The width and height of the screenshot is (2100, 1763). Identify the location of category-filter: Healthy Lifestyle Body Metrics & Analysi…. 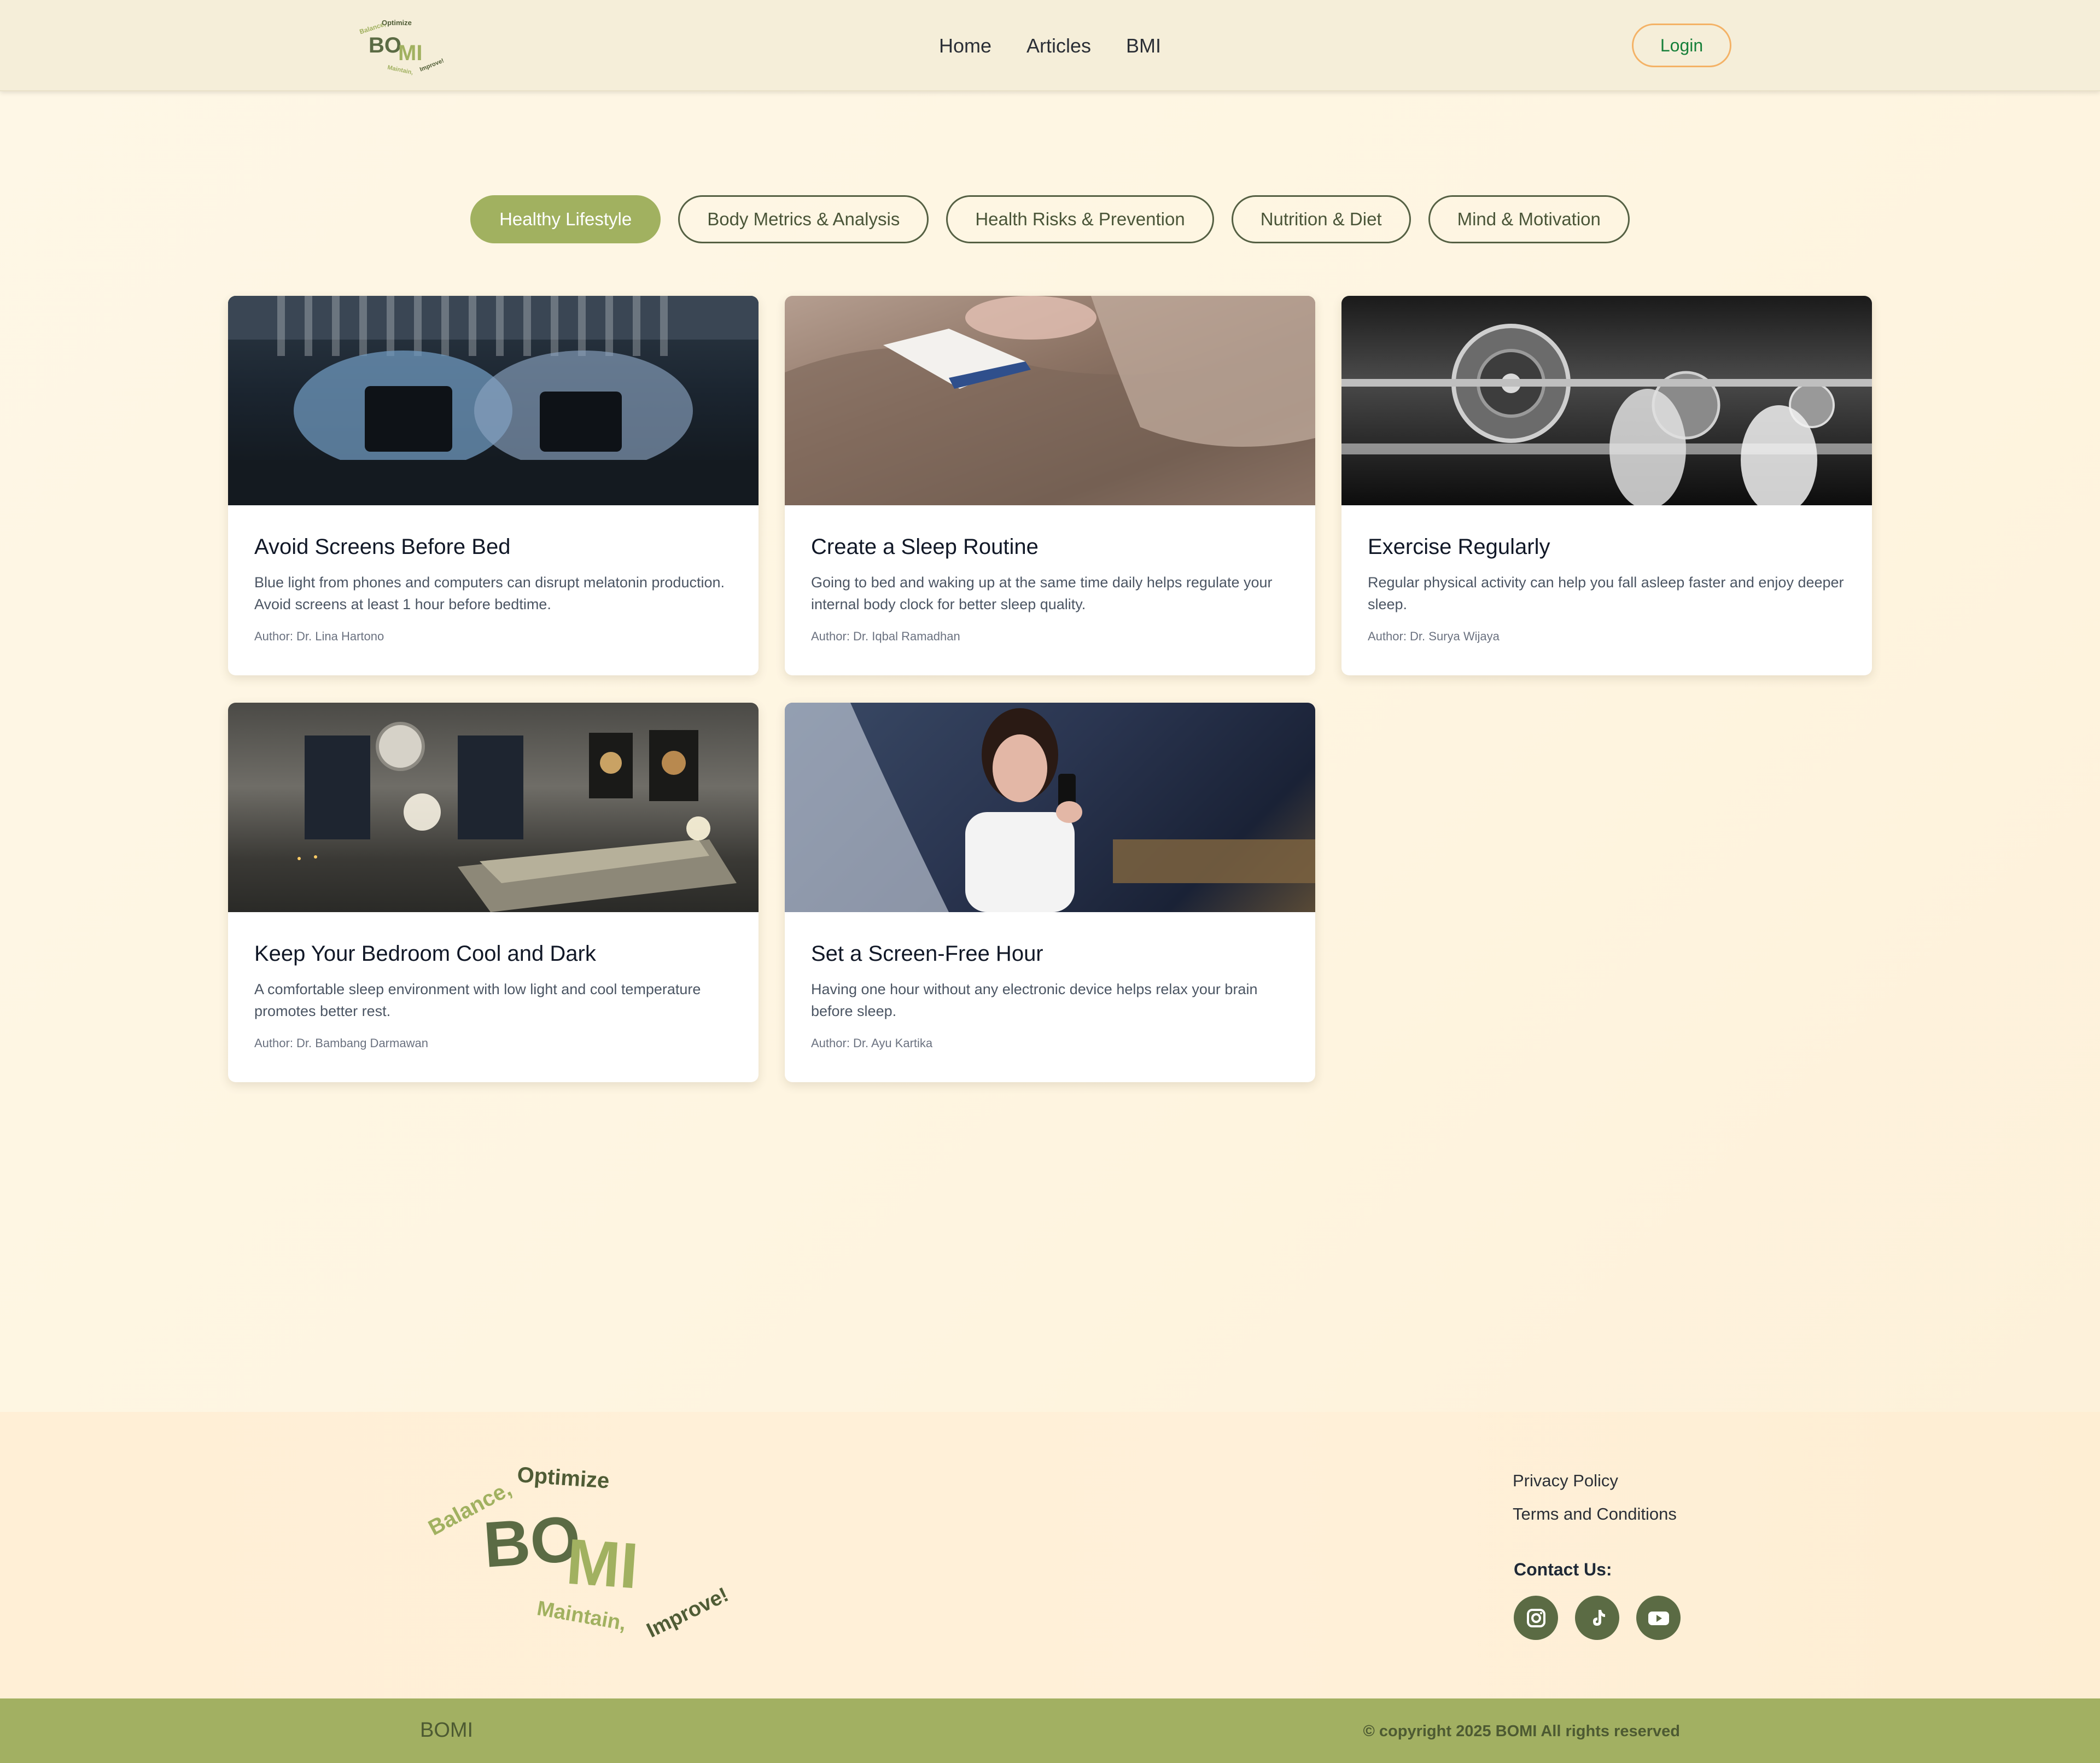
(1050, 219).